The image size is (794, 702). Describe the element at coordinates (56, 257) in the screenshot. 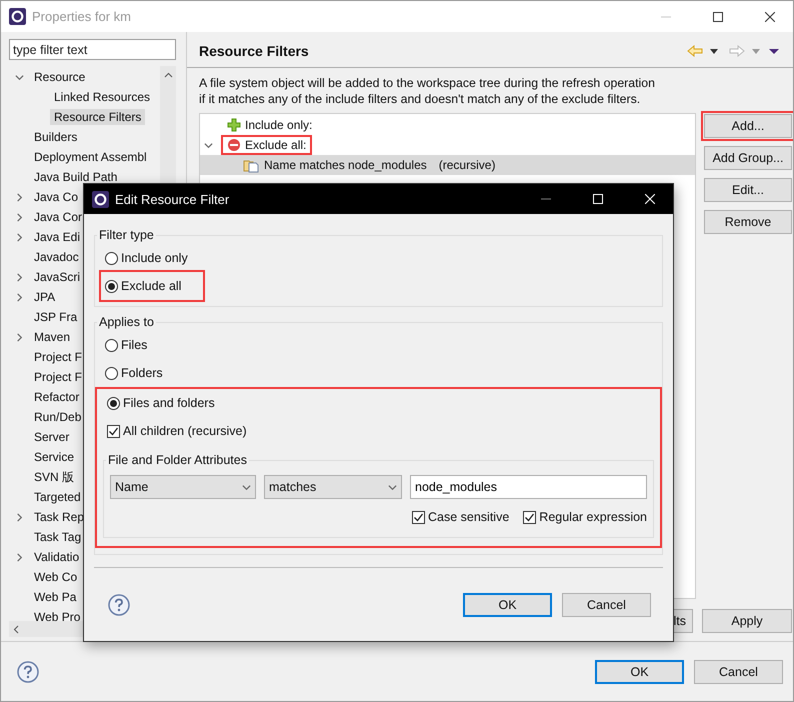

I see `sidebar-item: Javadoc` at that location.